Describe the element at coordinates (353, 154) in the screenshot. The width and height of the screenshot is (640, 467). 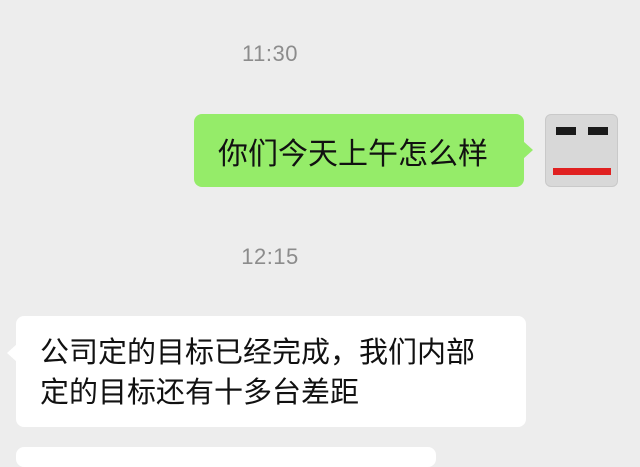
I see `outgoing-message-text: 你们今天上午怎么样` at that location.